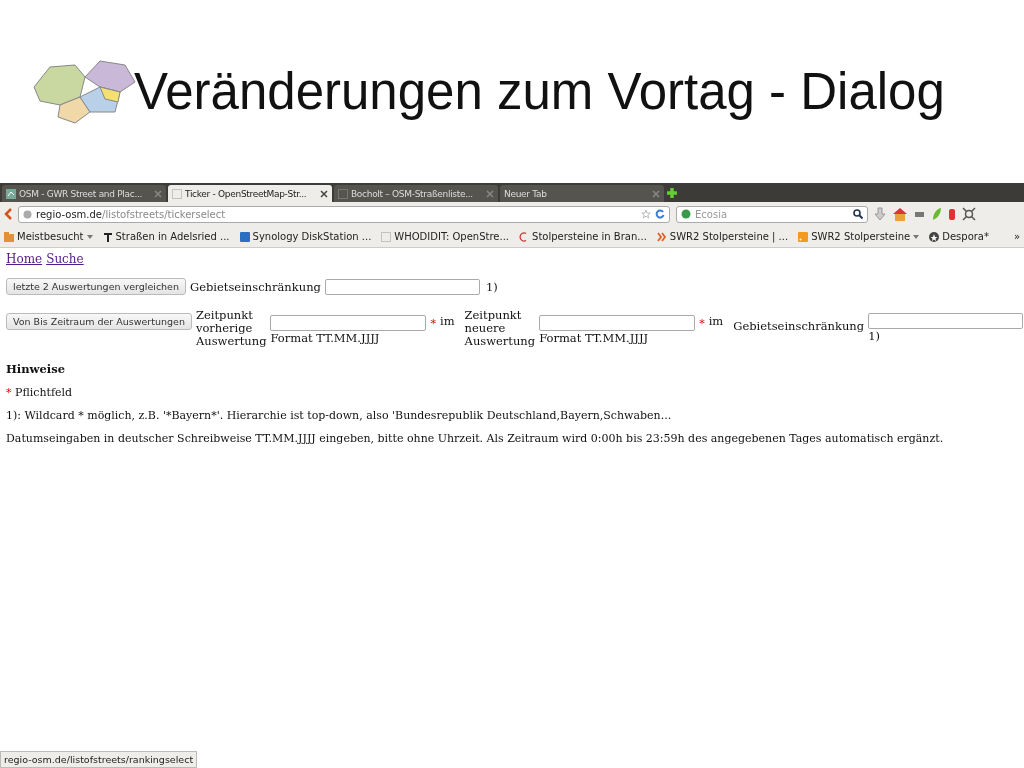 The width and height of the screenshot is (1024, 768). I want to click on home-icon, so click(900, 214).